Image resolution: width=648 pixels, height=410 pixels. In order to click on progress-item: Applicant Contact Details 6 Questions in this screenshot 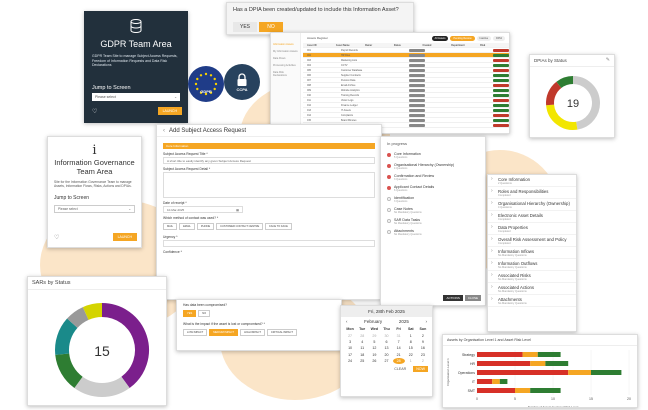, I will do `click(433, 188)`.